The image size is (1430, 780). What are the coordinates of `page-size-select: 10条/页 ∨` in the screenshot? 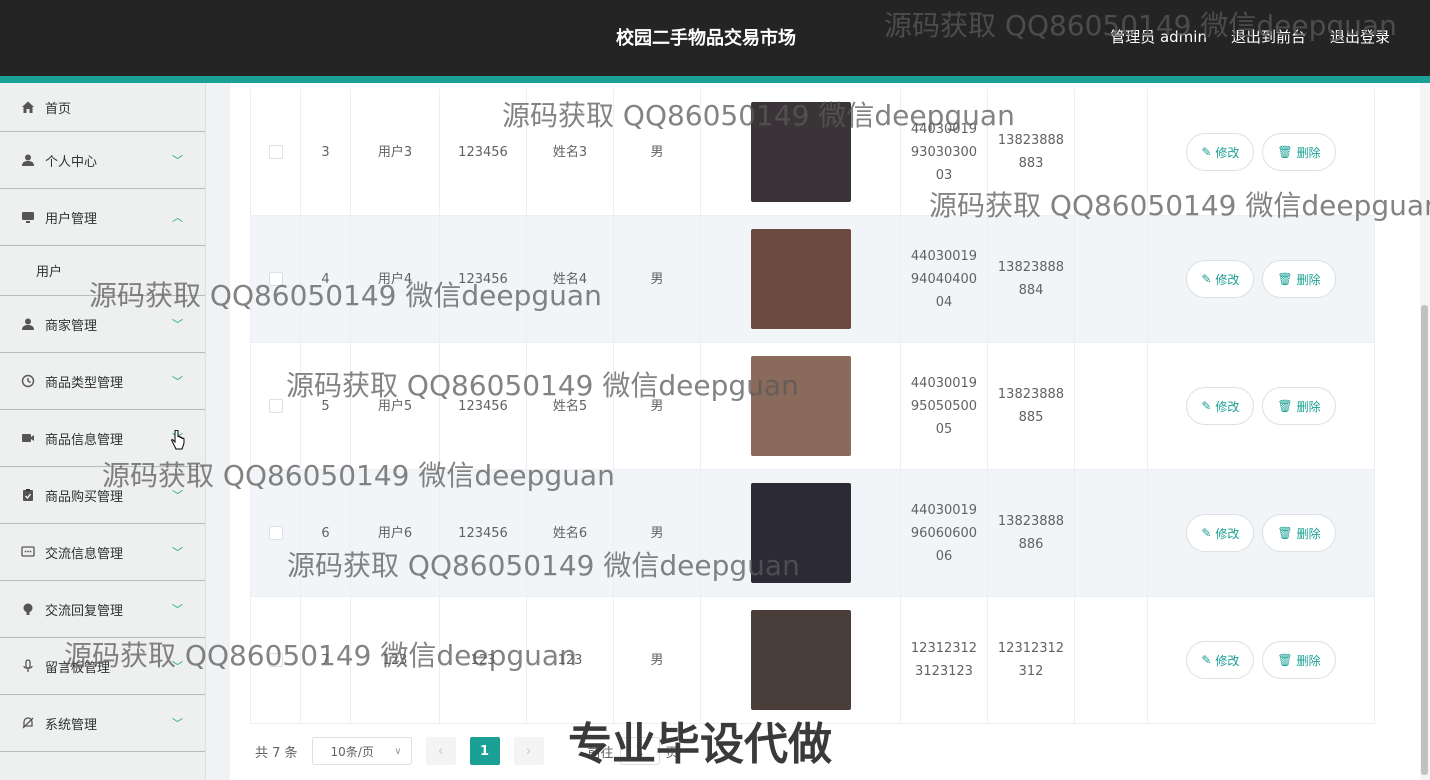 It's located at (361, 751).